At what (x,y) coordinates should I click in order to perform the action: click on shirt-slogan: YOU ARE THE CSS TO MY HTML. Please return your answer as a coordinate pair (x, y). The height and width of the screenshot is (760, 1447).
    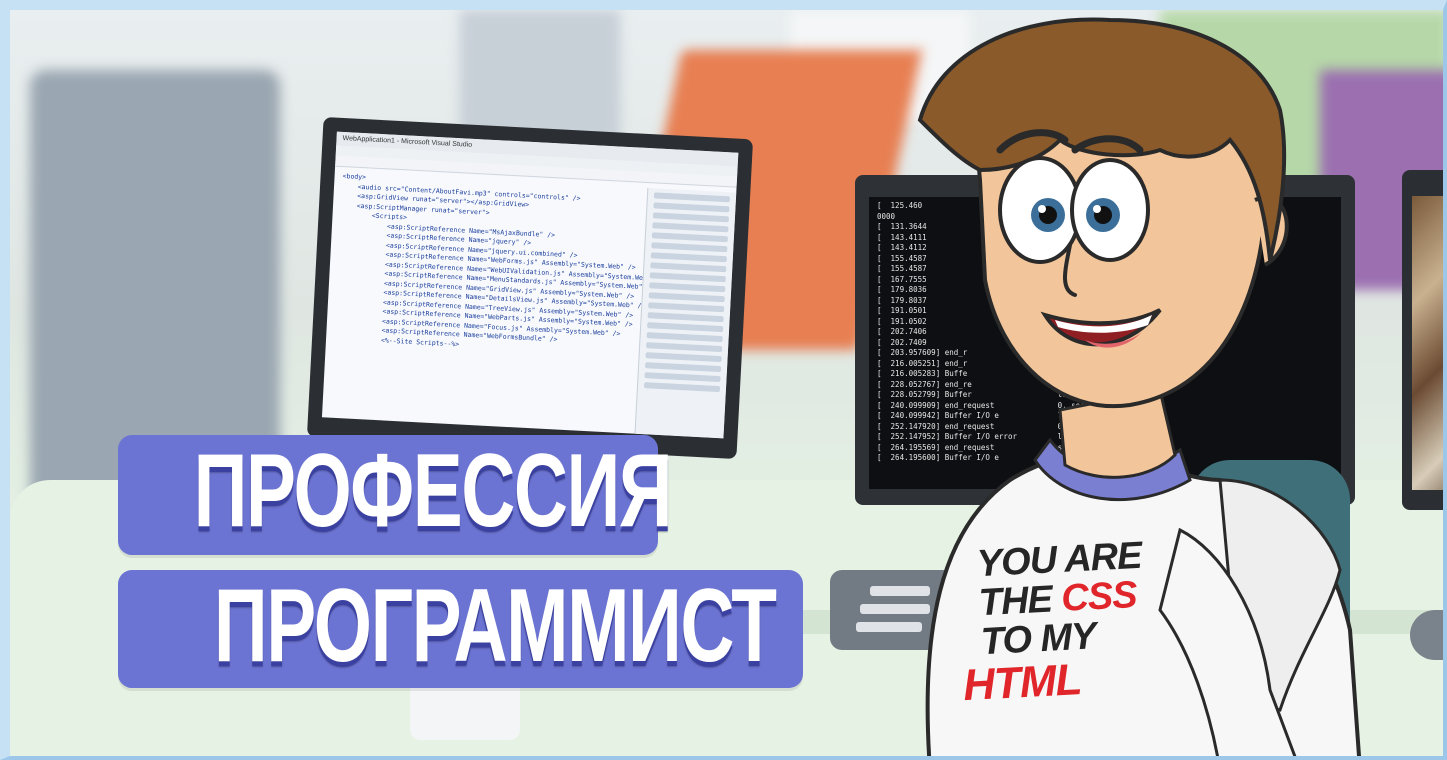
    Looking at the image, I should click on (1073, 621).